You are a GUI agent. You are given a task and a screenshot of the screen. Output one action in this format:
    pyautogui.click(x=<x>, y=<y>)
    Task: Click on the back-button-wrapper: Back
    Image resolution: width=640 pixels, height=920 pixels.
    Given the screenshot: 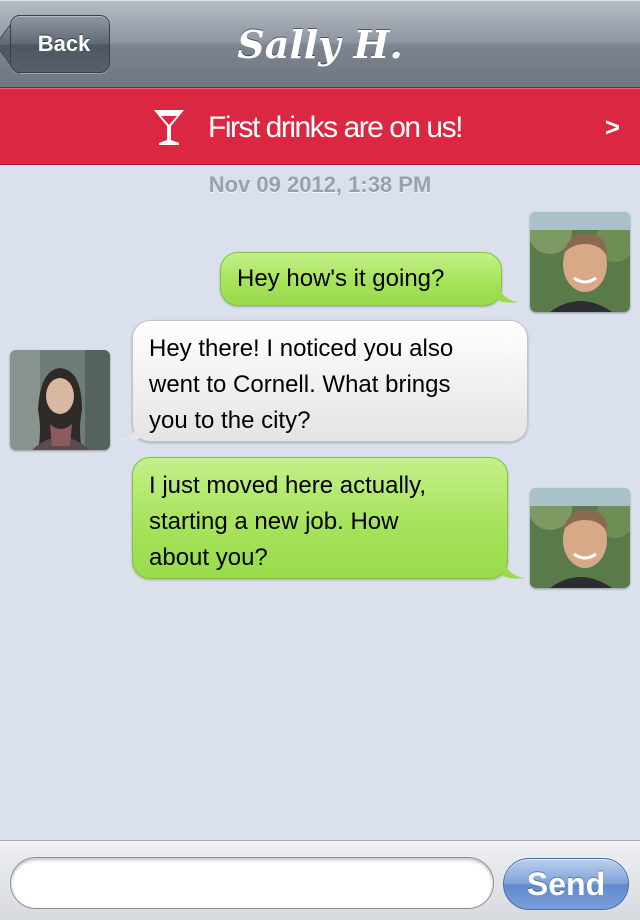 What is the action you would take?
    pyautogui.click(x=60, y=44)
    